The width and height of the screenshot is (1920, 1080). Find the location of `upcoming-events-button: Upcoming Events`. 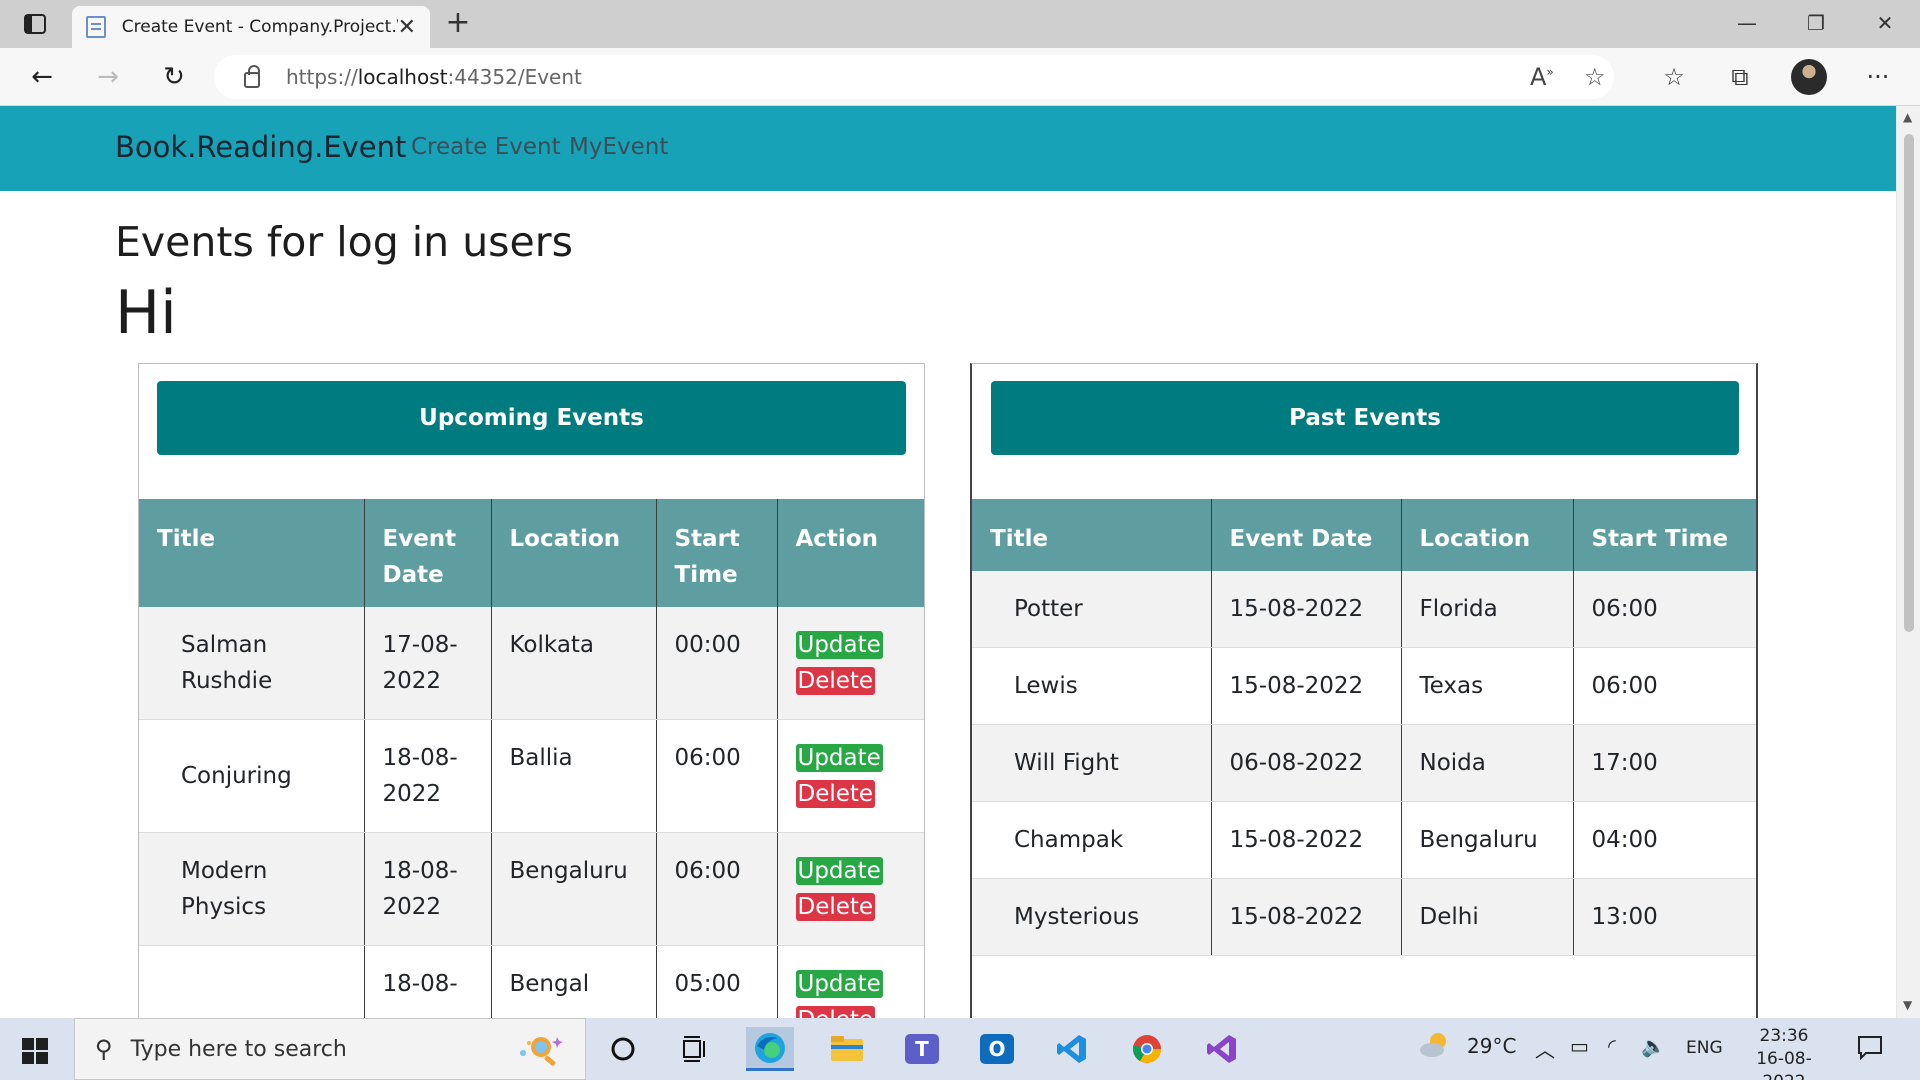

upcoming-events-button: Upcoming Events is located at coordinates (531, 418).